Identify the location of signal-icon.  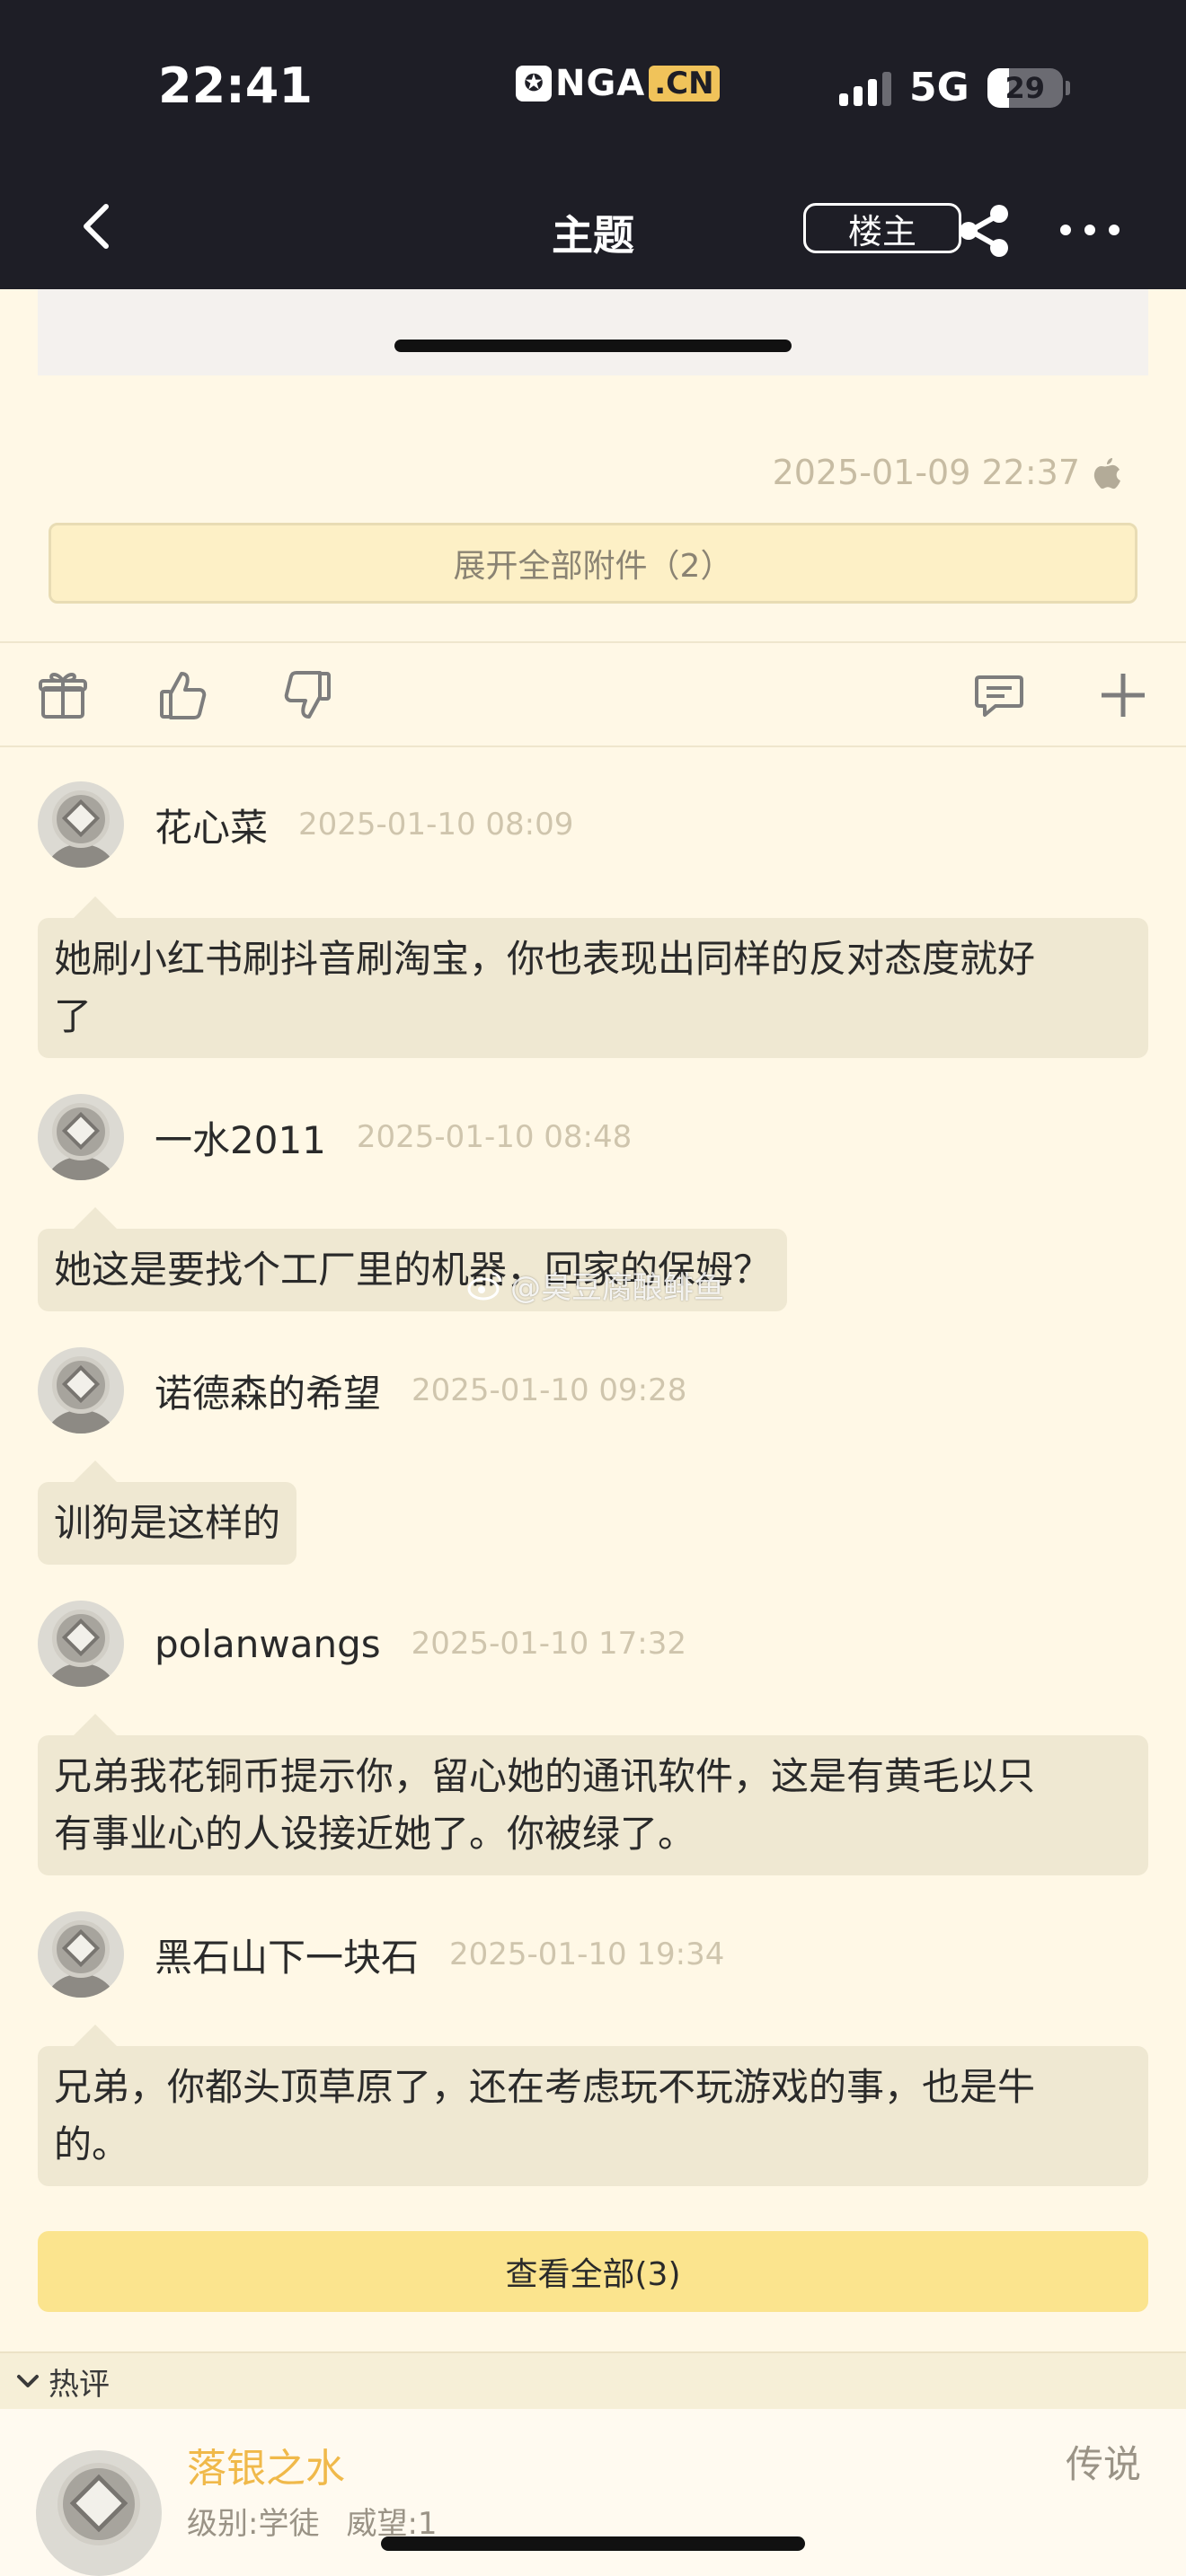
(865, 88).